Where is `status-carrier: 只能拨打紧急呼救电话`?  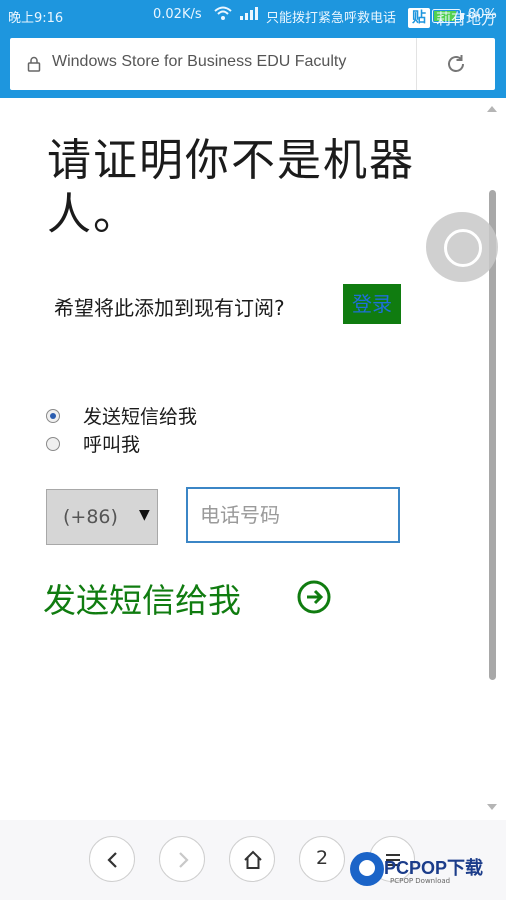
status-carrier: 只能拨打紧急呼救电话 is located at coordinates (331, 18).